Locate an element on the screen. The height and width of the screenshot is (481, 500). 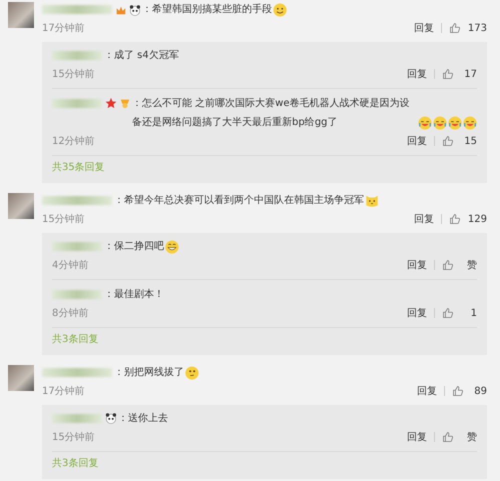
smiley-emoji-icon is located at coordinates (280, 9).